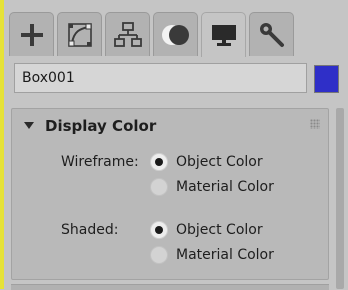 This screenshot has height=290, width=348. I want to click on wireframe-material-color-option: Material Color, so click(212, 187).